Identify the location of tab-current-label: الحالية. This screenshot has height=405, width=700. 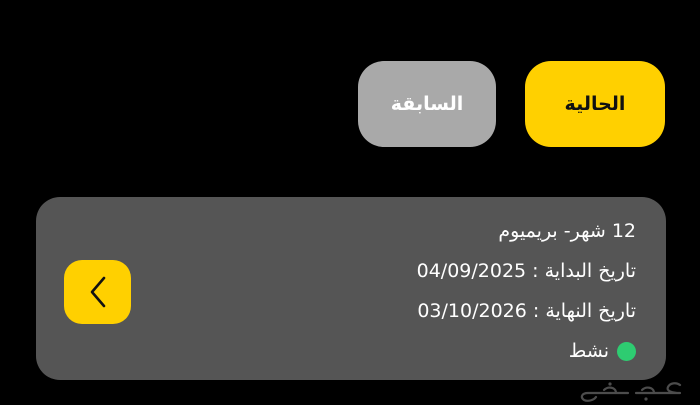
(595, 104).